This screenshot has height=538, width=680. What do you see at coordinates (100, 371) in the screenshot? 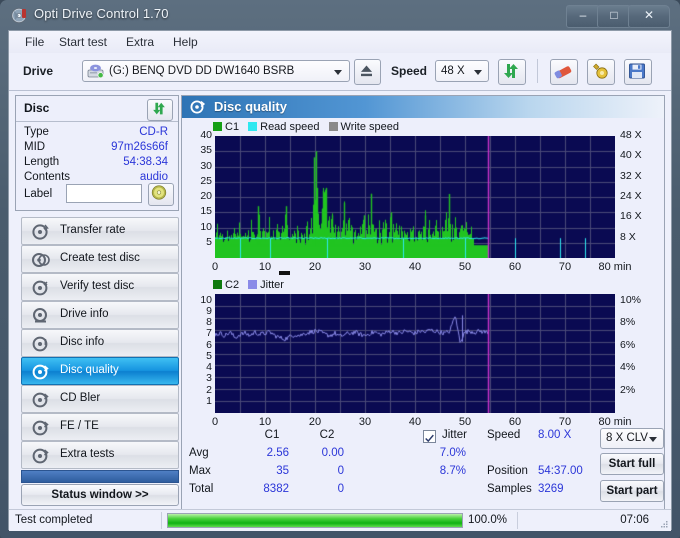
I see `sidebar-item-disc-quality: Disc quality` at bounding box center [100, 371].